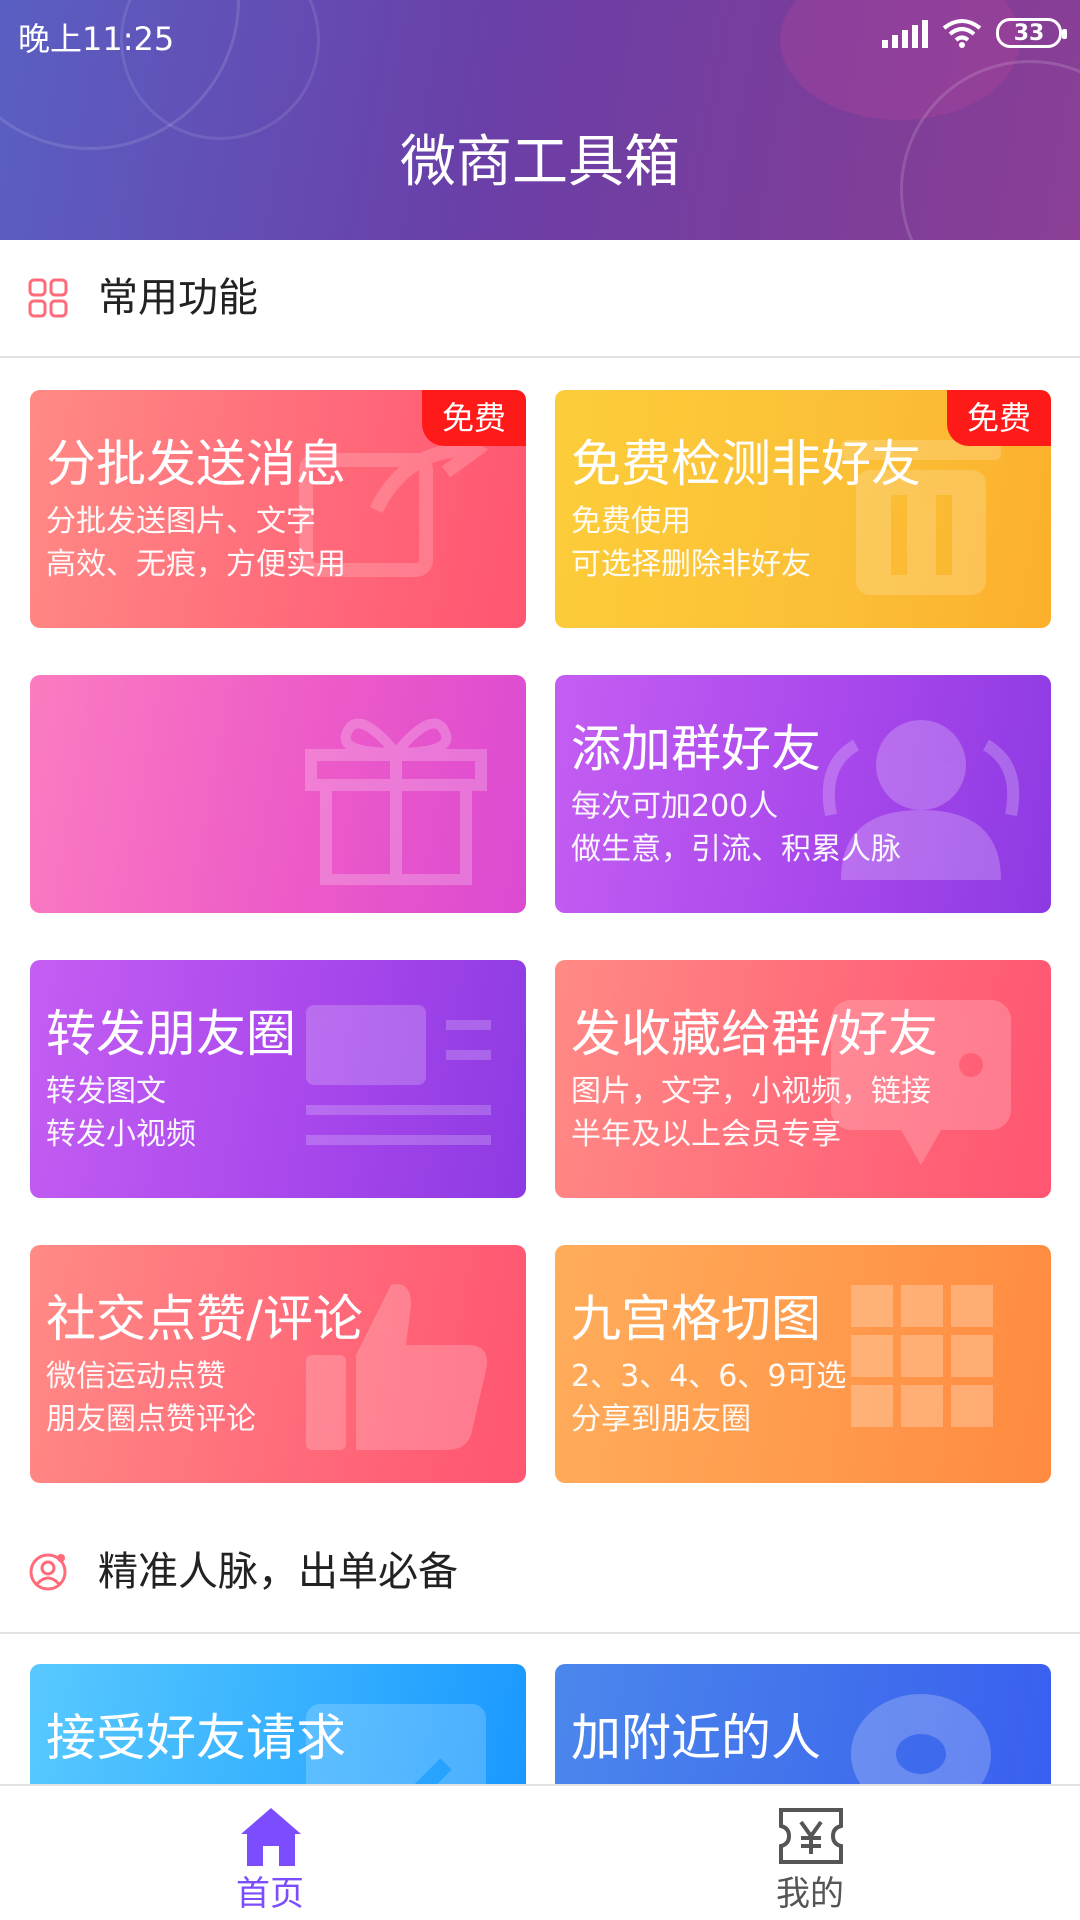  What do you see at coordinates (675, 806) in the screenshot?
I see `card-subtitle: 每次可加200人` at bounding box center [675, 806].